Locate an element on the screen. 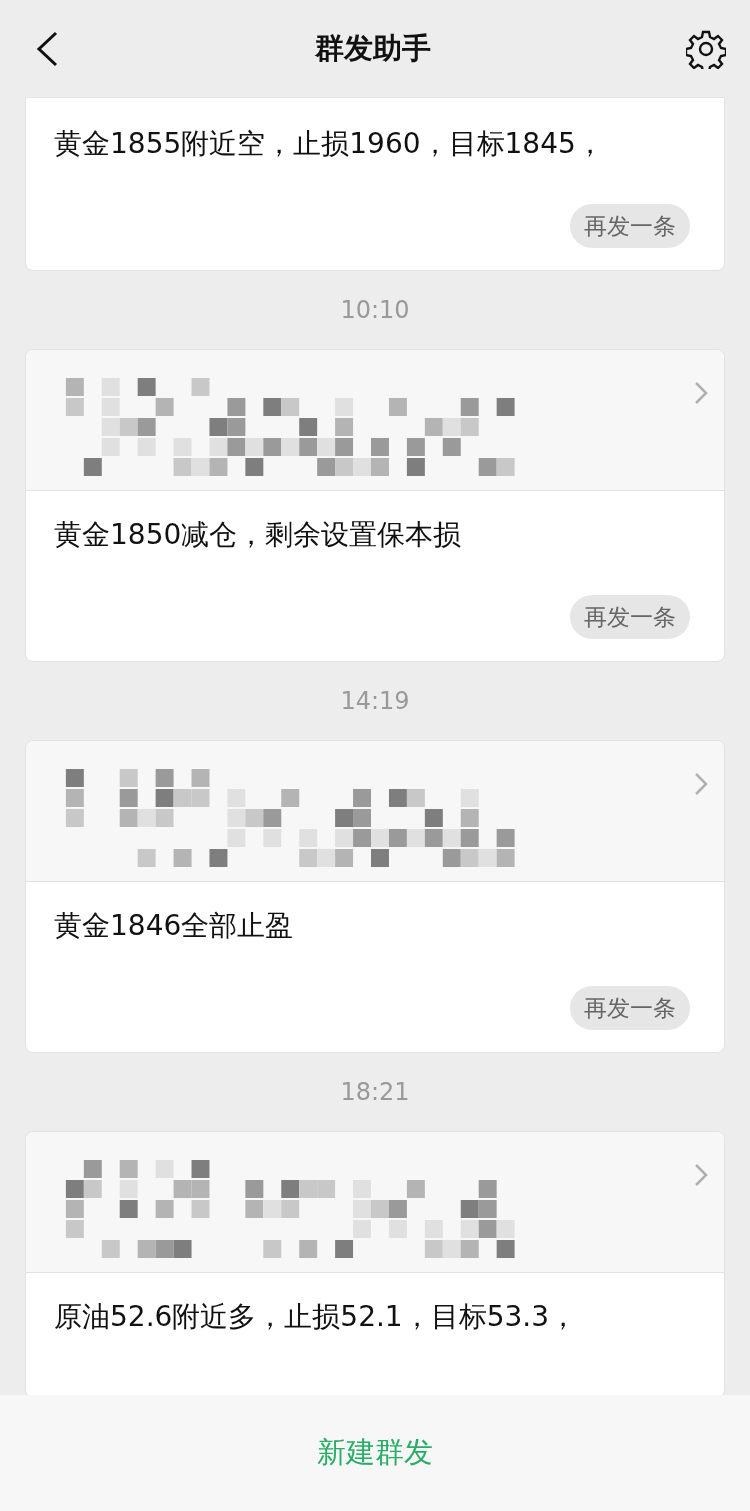 The width and height of the screenshot is (750, 1511). timestamp: 18:21 is located at coordinates (375, 1092).